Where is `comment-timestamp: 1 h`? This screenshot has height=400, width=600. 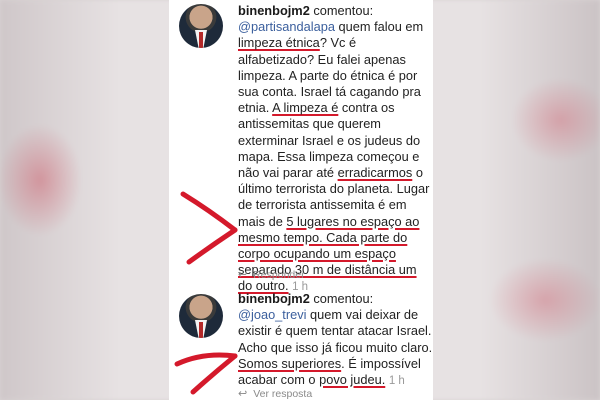 comment-timestamp: 1 h is located at coordinates (396, 381).